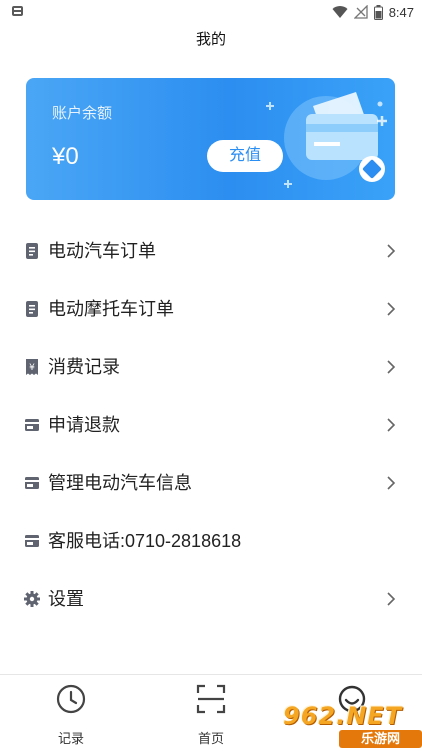 This screenshot has width=422, height=751. I want to click on menu-item-label: 设置, so click(66, 599).